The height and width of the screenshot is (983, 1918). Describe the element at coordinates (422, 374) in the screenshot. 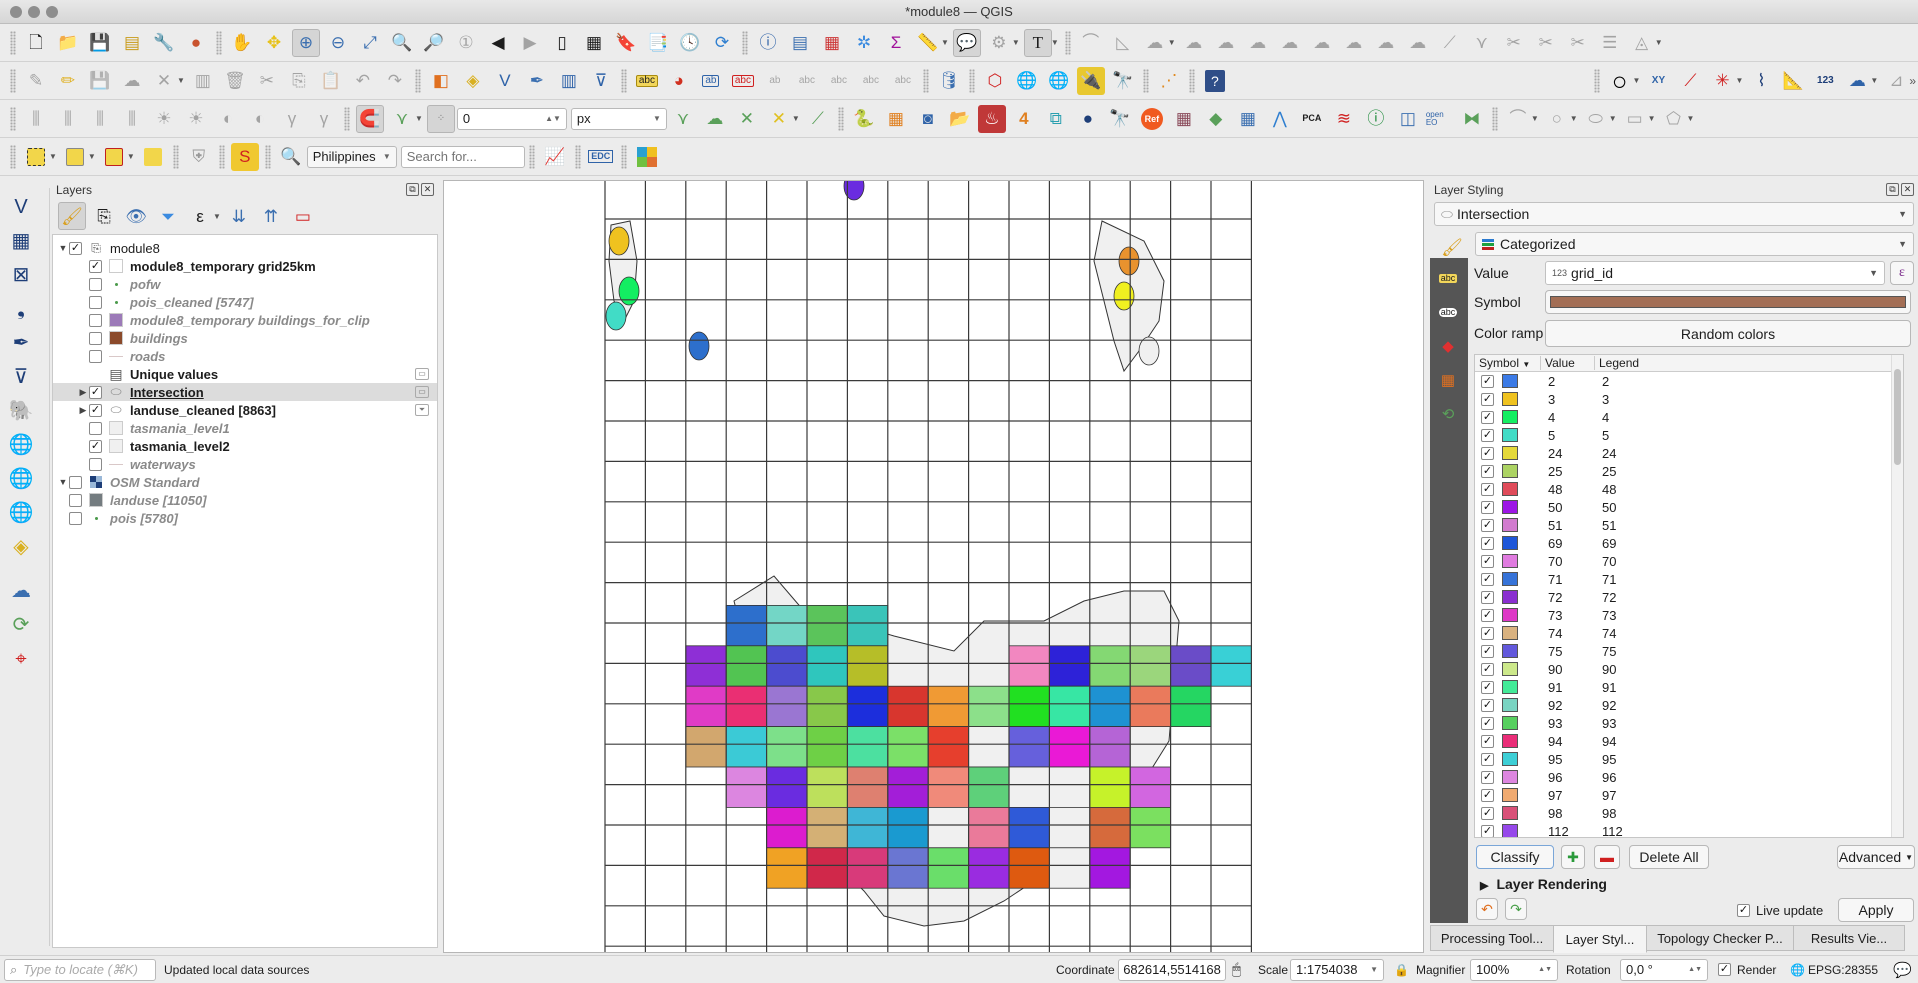

I see `embedded-widget-icon: ▭` at that location.